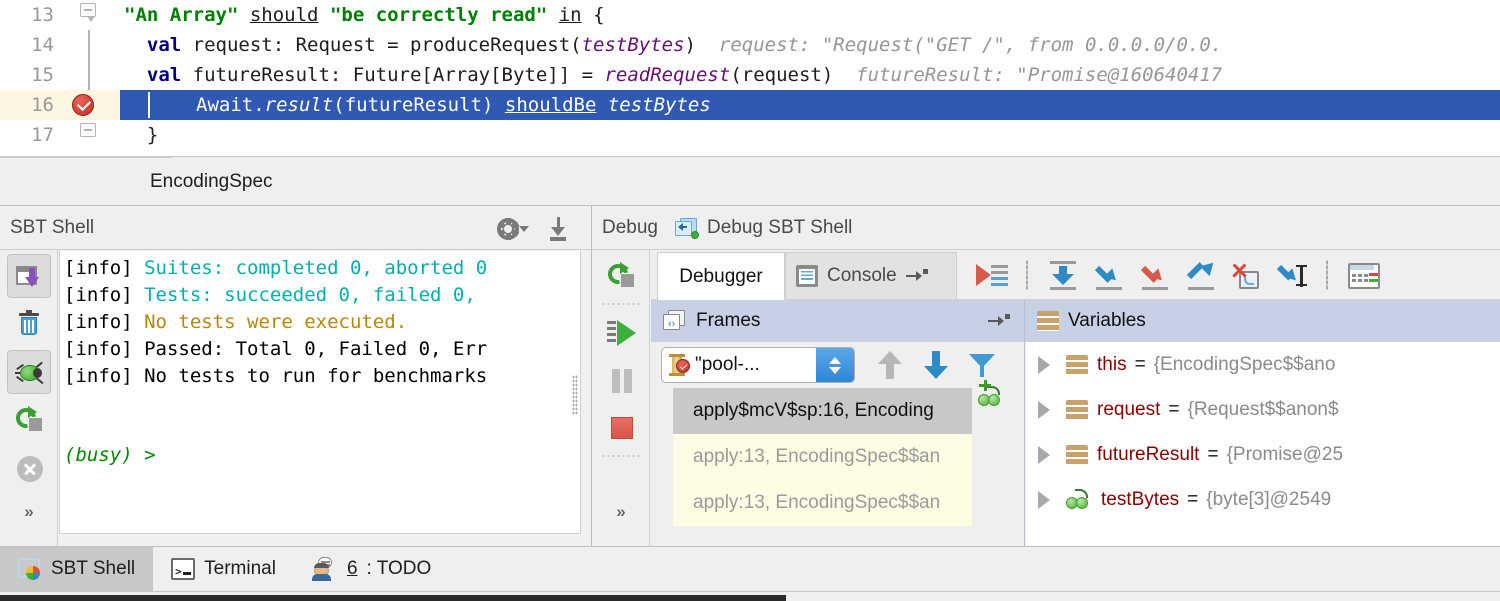 This screenshot has height=601, width=1500. Describe the element at coordinates (871, 276) in the screenshot. I see `tab-console: Console` at that location.